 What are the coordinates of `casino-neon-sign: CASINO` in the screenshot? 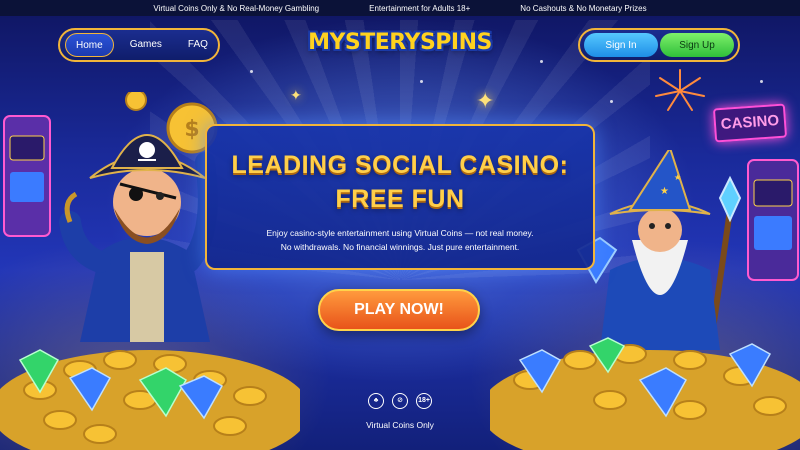 It's located at (750, 123).